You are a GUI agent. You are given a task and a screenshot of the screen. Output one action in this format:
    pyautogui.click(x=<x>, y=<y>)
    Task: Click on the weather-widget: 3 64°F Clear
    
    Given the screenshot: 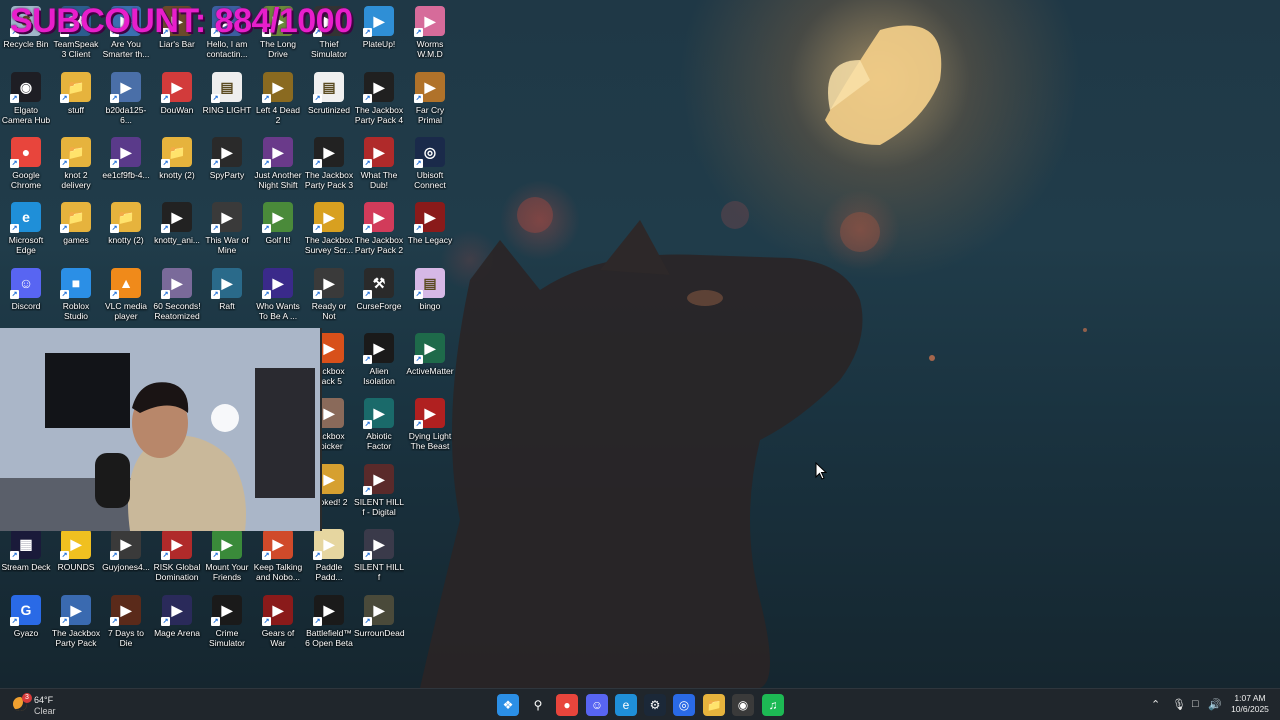 What is the action you would take?
    pyautogui.click(x=40, y=705)
    